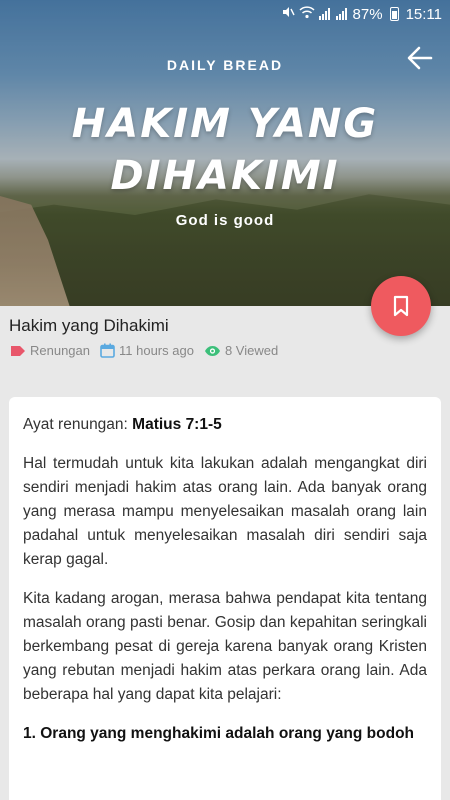 This screenshot has height=800, width=450. Describe the element at coordinates (225, 124) in the screenshot. I see `hero-title-line1: HAKIM YANG` at that location.